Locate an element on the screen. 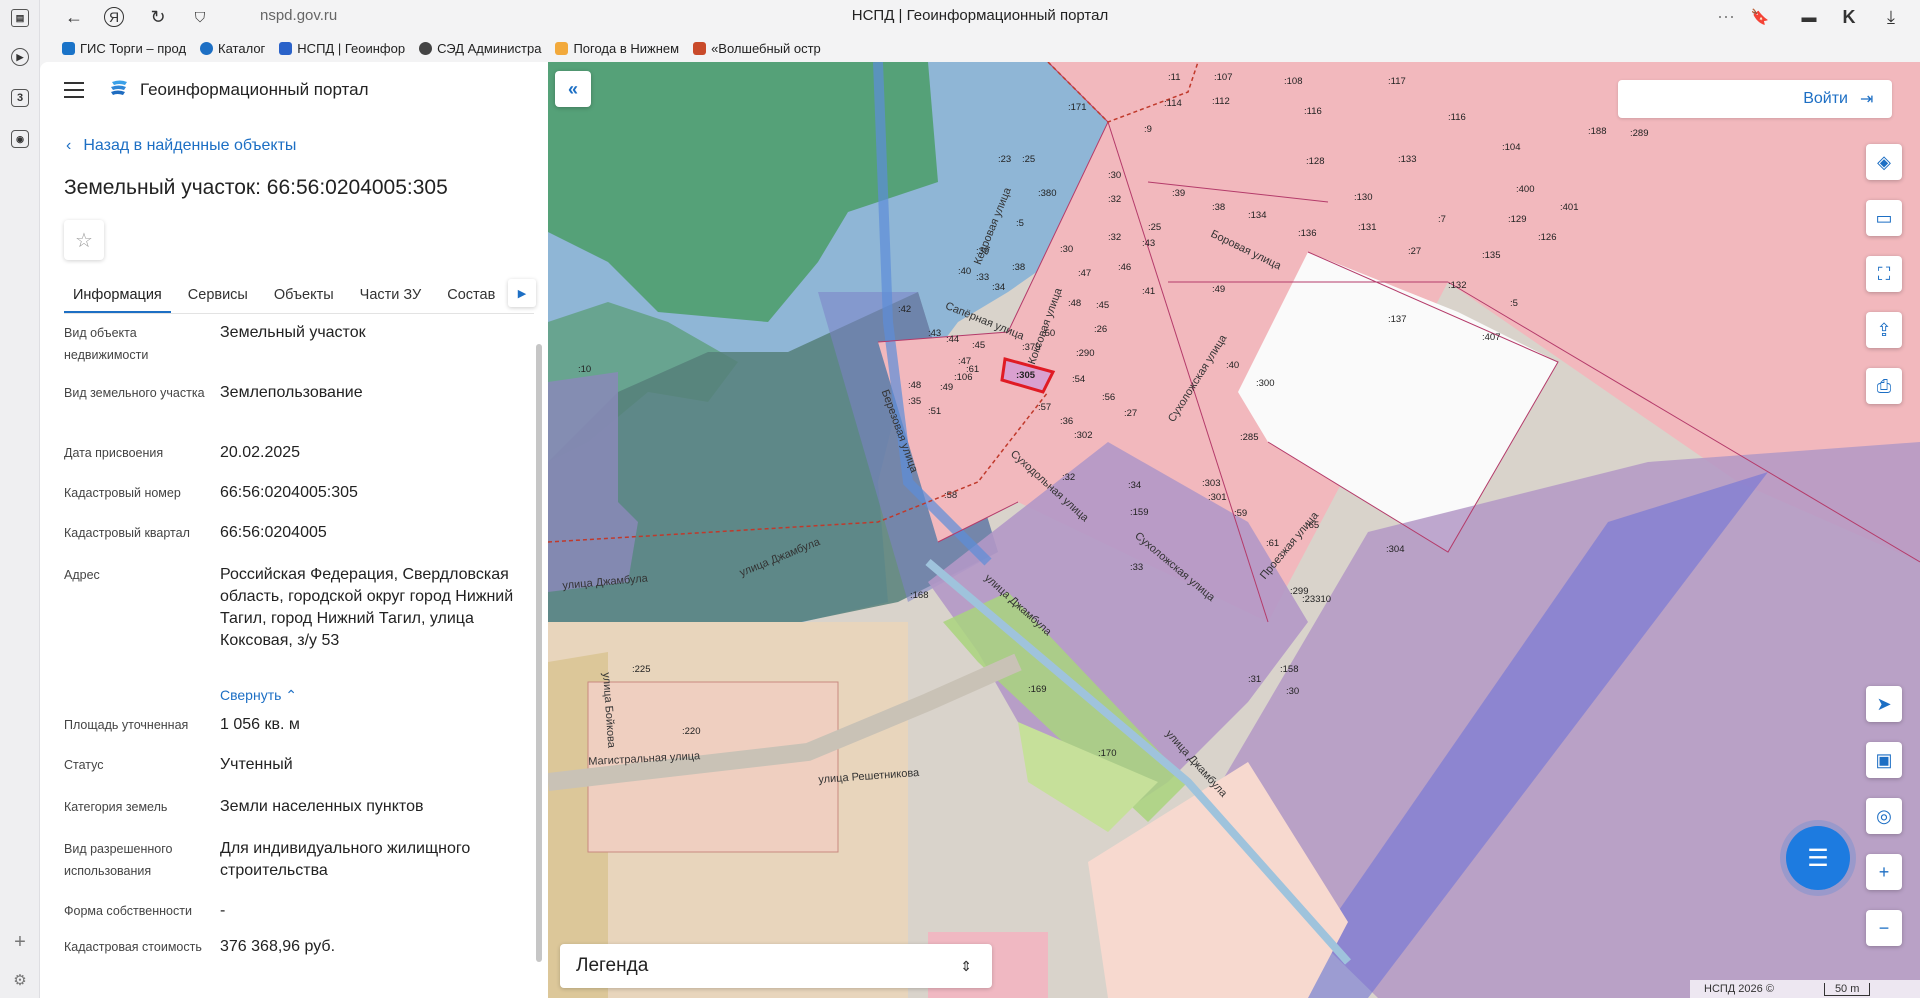 Image resolution: width=1920 pixels, height=998 pixels. print-icon: ⎙ is located at coordinates (1884, 385).